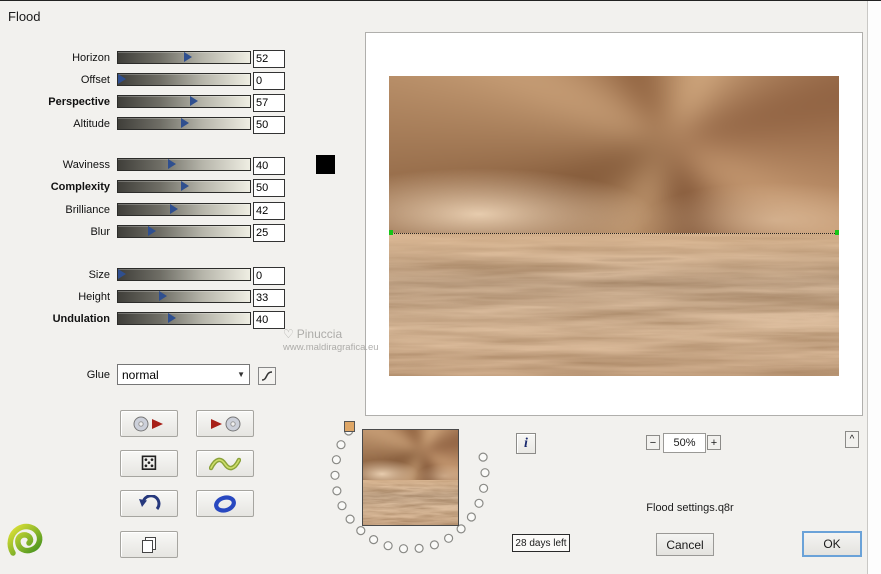 This screenshot has height=574, width=881. I want to click on offset-slider-thumb, so click(122, 79).